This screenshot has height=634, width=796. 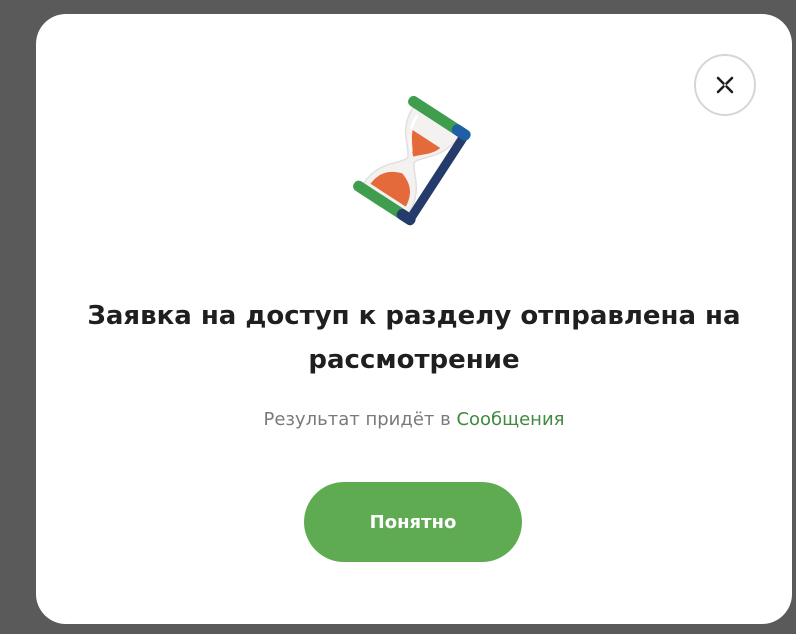 What do you see at coordinates (413, 522) in the screenshot?
I see `ok-button: Понятно` at bounding box center [413, 522].